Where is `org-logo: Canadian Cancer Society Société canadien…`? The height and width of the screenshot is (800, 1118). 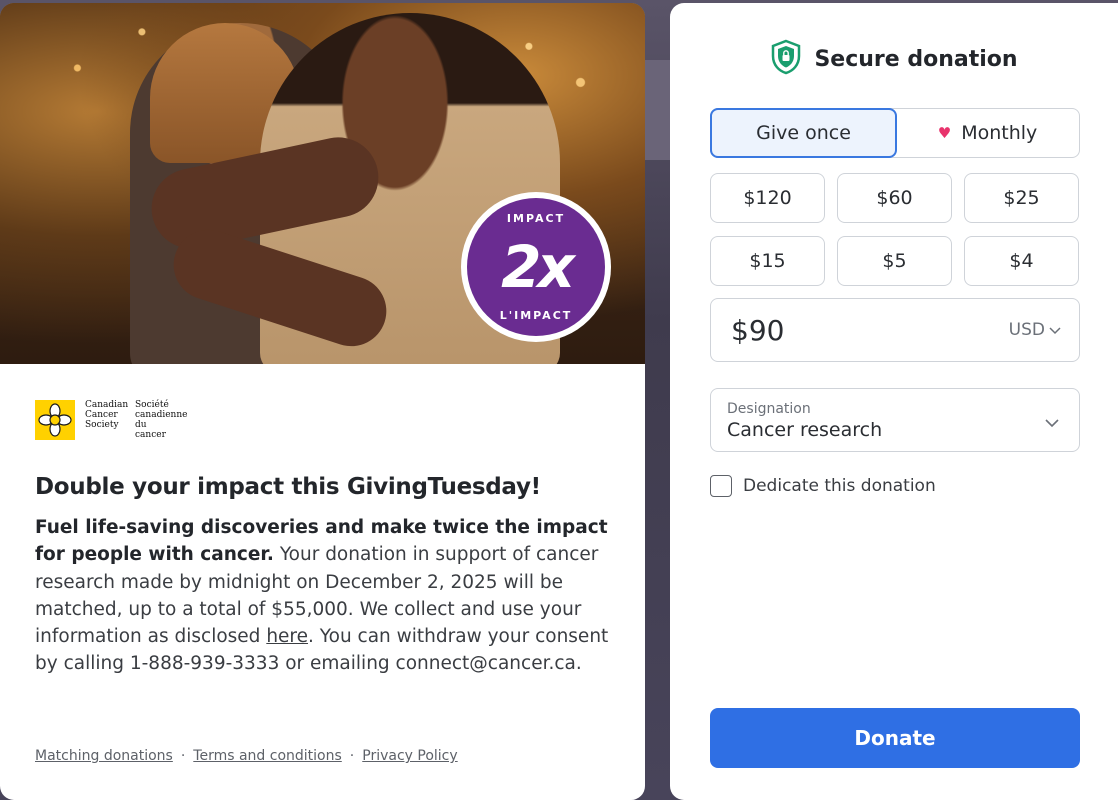 org-logo: Canadian Cancer Society Société canadien… is located at coordinates (322, 420).